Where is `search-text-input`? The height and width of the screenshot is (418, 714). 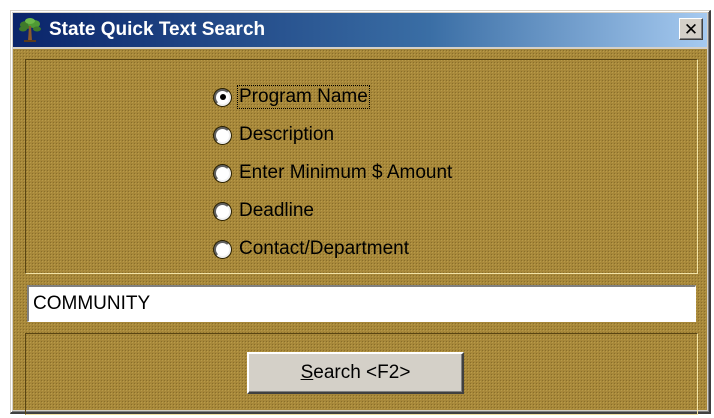 search-text-input is located at coordinates (361, 303).